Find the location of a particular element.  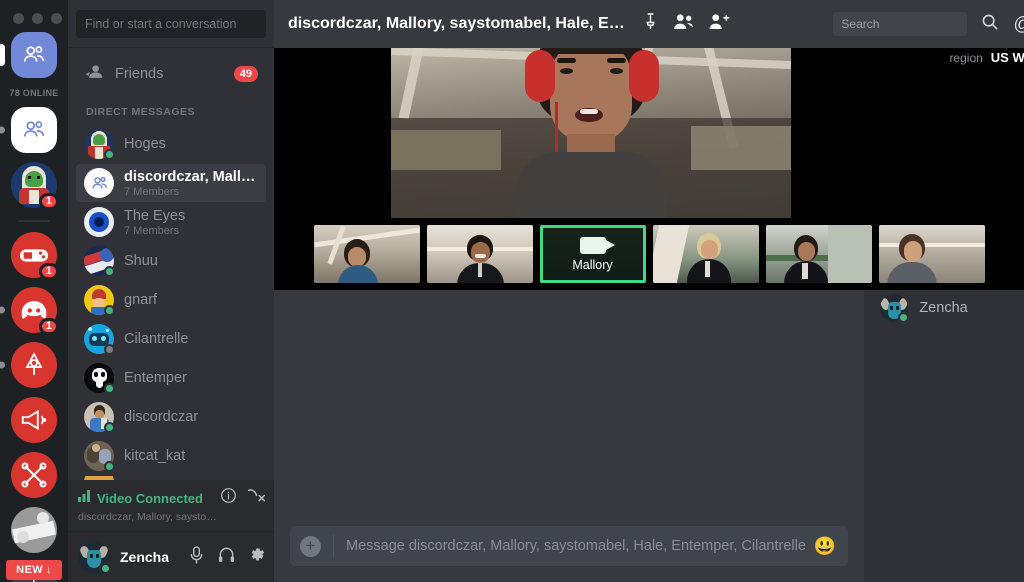

dm-name: Shuu is located at coordinates (141, 261).